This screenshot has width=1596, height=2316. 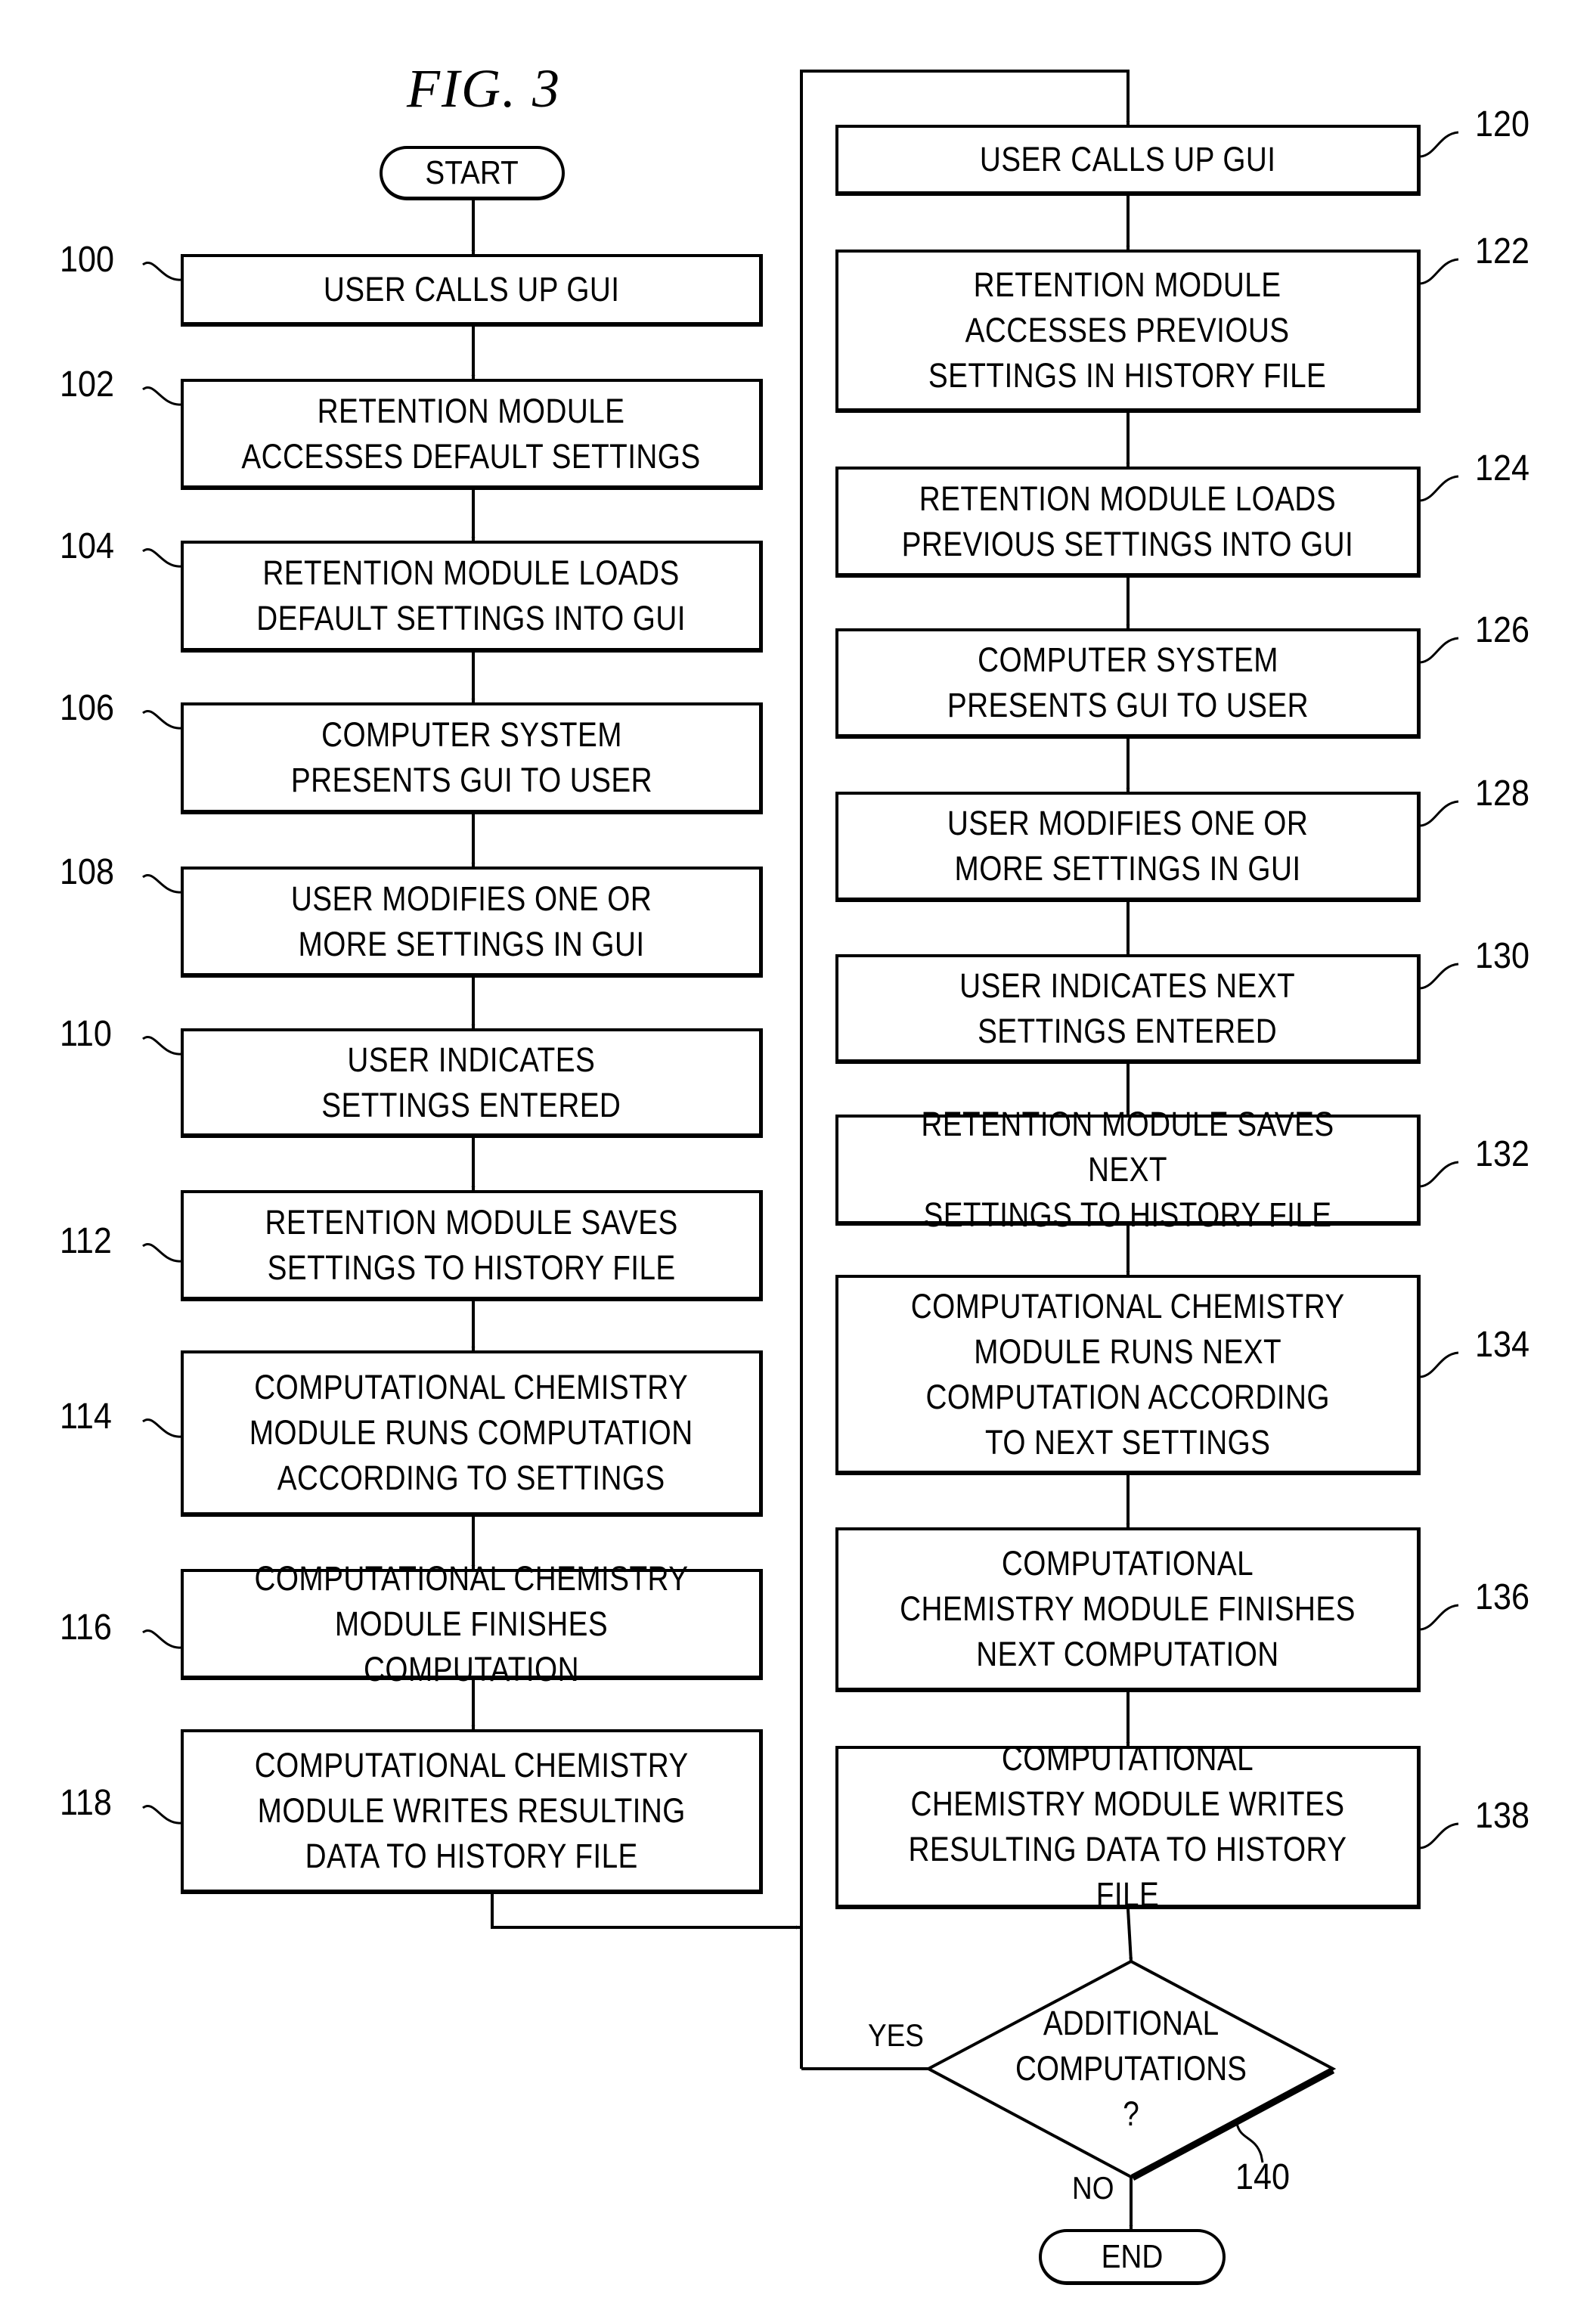 I want to click on ref-number-106: 106, so click(x=87, y=708).